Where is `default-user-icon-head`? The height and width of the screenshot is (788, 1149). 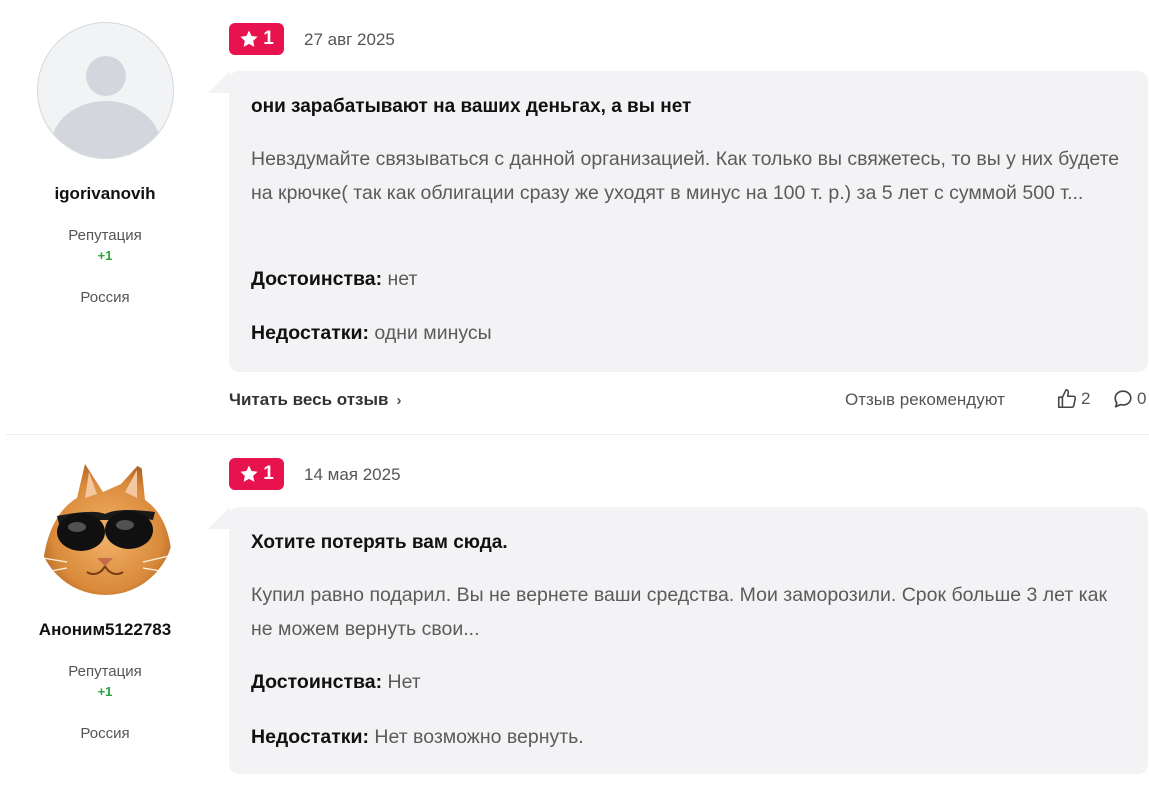 default-user-icon-head is located at coordinates (106, 76).